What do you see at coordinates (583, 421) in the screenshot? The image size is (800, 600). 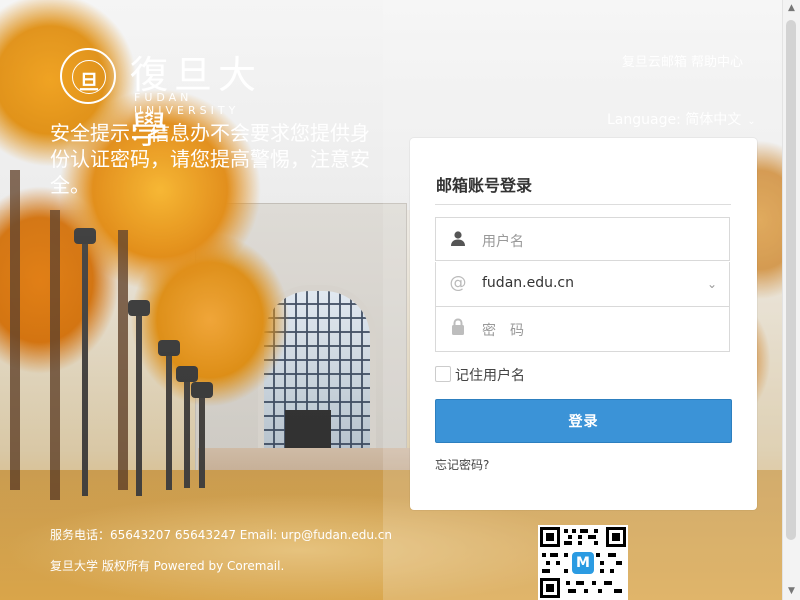 I see `login-button: 登录` at bounding box center [583, 421].